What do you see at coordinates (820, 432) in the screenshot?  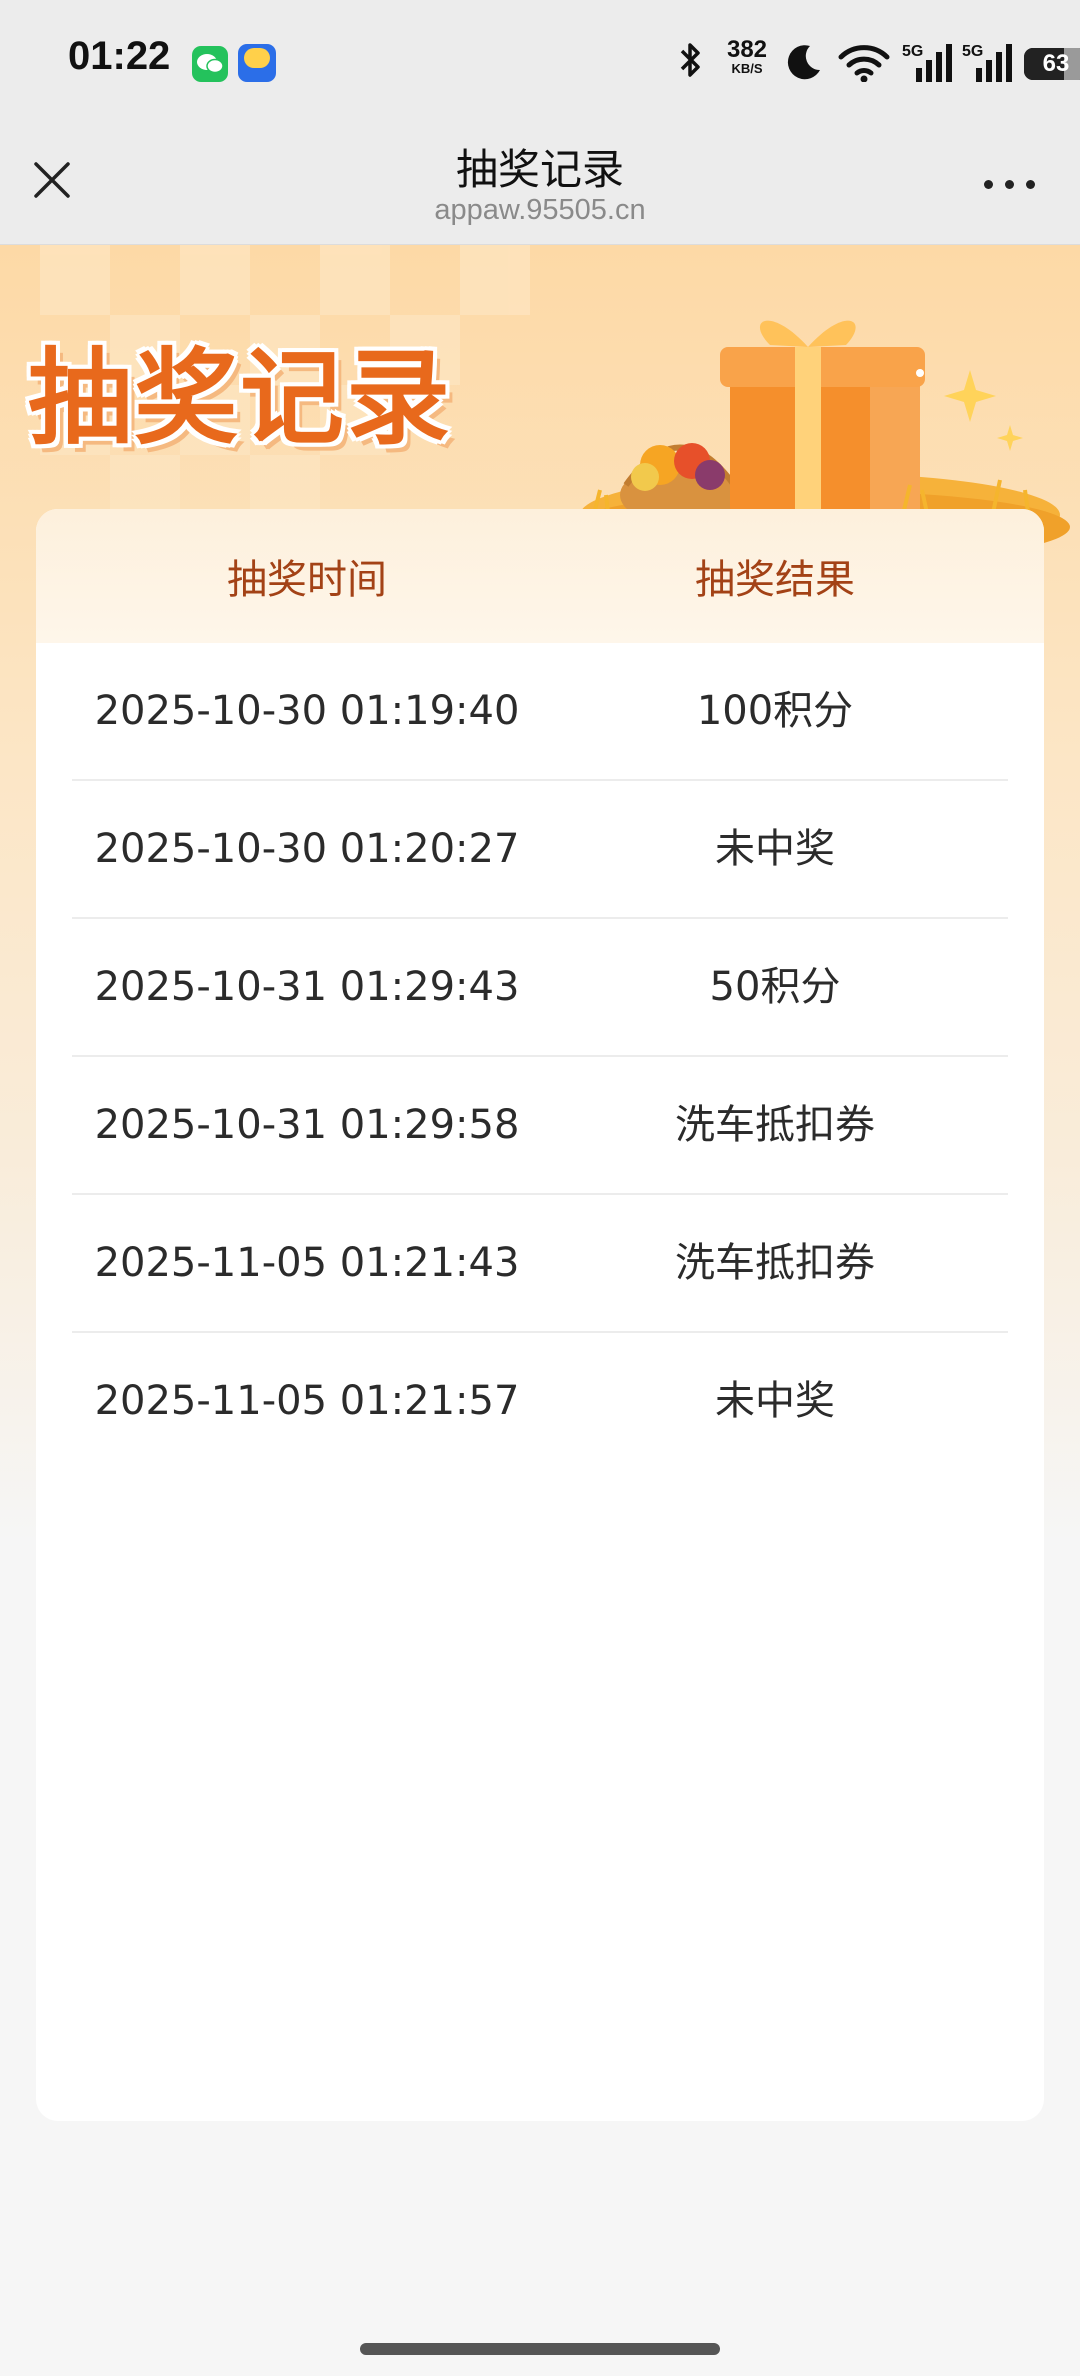 I see `gift-illustration` at bounding box center [820, 432].